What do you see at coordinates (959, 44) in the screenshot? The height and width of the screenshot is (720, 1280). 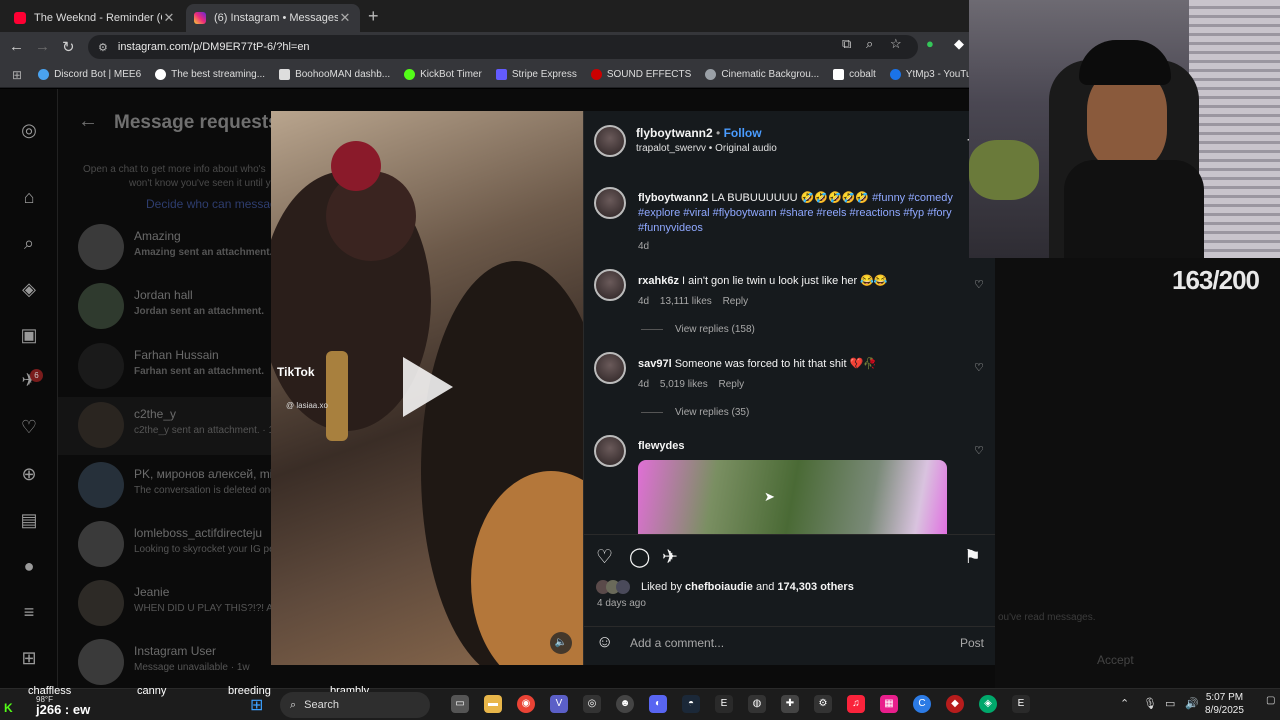 I see `extension-icon: ◆` at bounding box center [959, 44].